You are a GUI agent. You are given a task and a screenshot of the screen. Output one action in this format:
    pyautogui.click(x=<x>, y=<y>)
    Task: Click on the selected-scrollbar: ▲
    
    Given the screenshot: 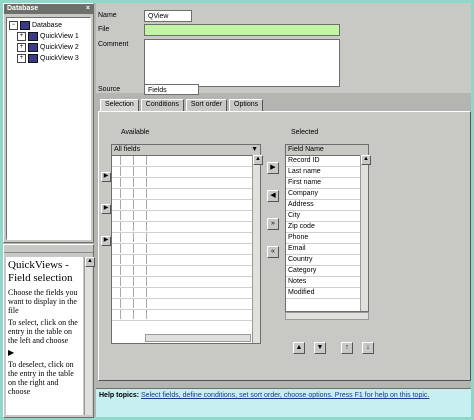 What is the action you would take?
    pyautogui.click(x=365, y=233)
    